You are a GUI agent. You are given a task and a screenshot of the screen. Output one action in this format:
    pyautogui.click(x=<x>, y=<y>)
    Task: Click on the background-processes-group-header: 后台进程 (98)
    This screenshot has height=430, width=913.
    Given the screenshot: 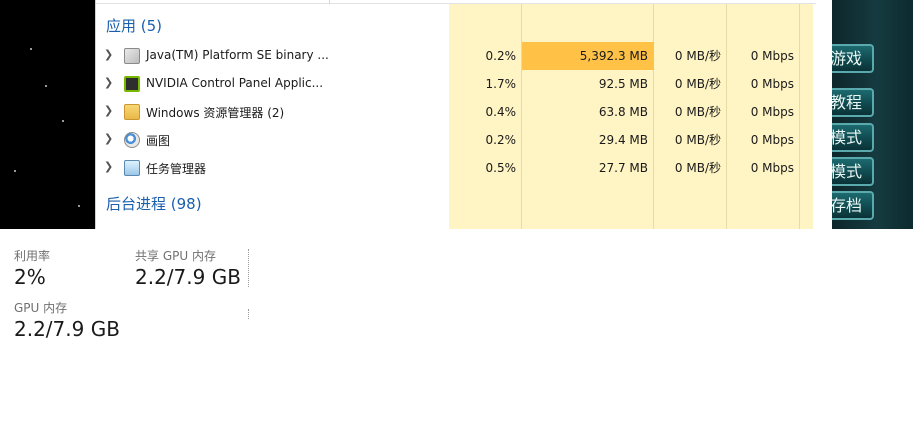 What is the action you would take?
    pyautogui.click(x=154, y=203)
    